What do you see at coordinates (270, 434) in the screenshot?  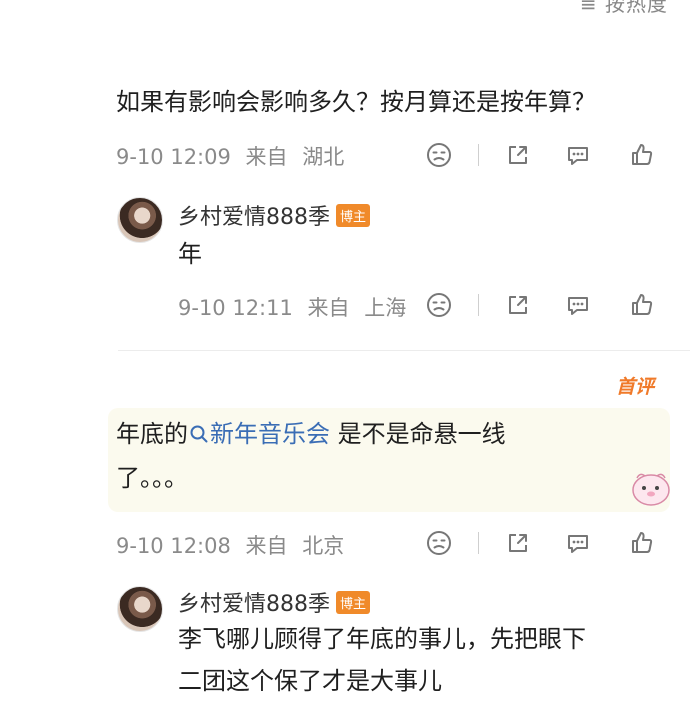 I see `topic-text: 新年音乐会` at bounding box center [270, 434].